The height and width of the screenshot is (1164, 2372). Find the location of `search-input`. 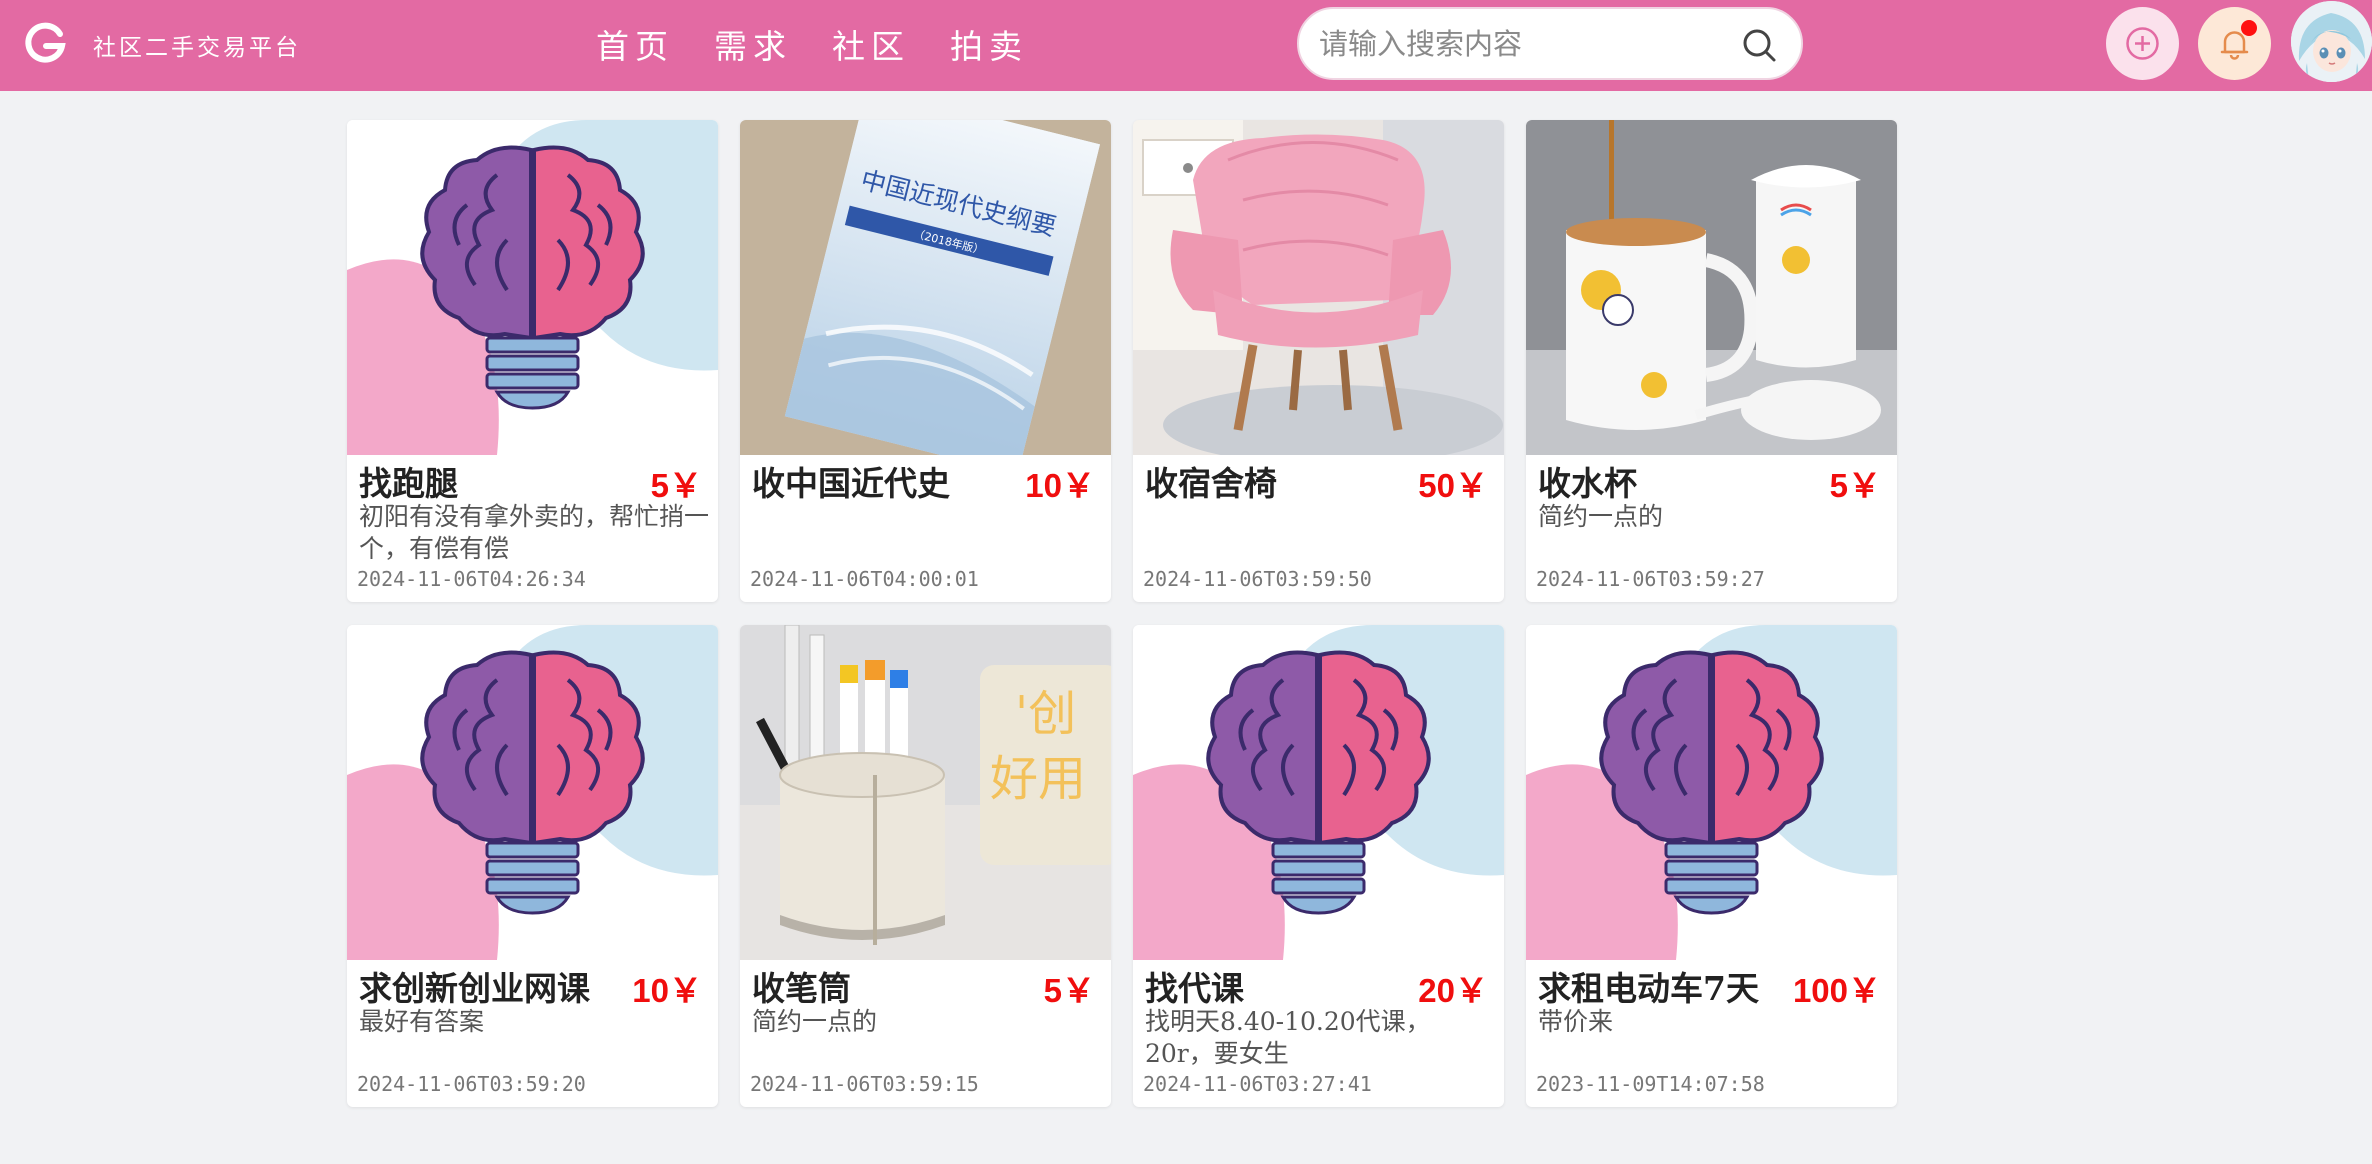

search-input is located at coordinates (1519, 43).